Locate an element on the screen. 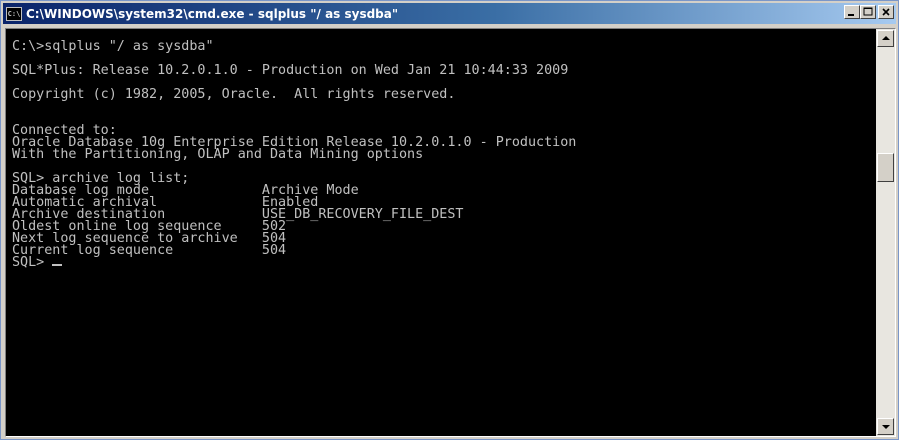 The width and height of the screenshot is (901, 442). cmd-app-icon: C:\ is located at coordinates (14, 13).